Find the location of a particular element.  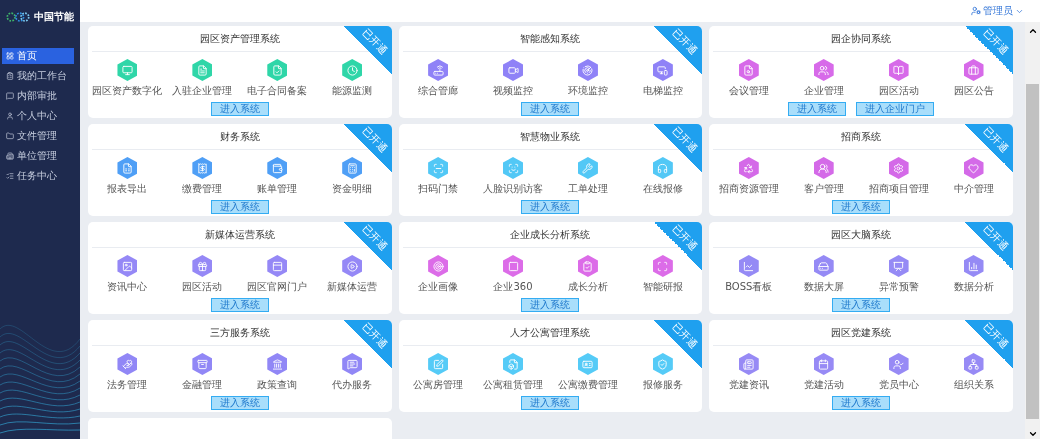

app-shortcut: 会议管理 is located at coordinates (748, 78).